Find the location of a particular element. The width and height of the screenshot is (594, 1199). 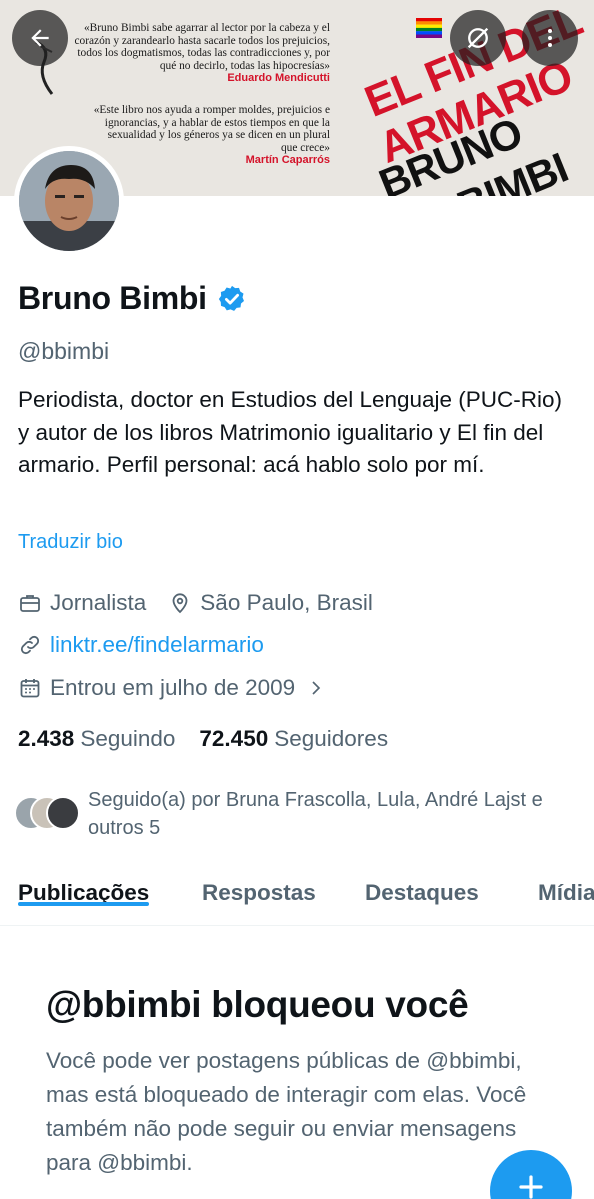

plus-icon is located at coordinates (531, 1187).